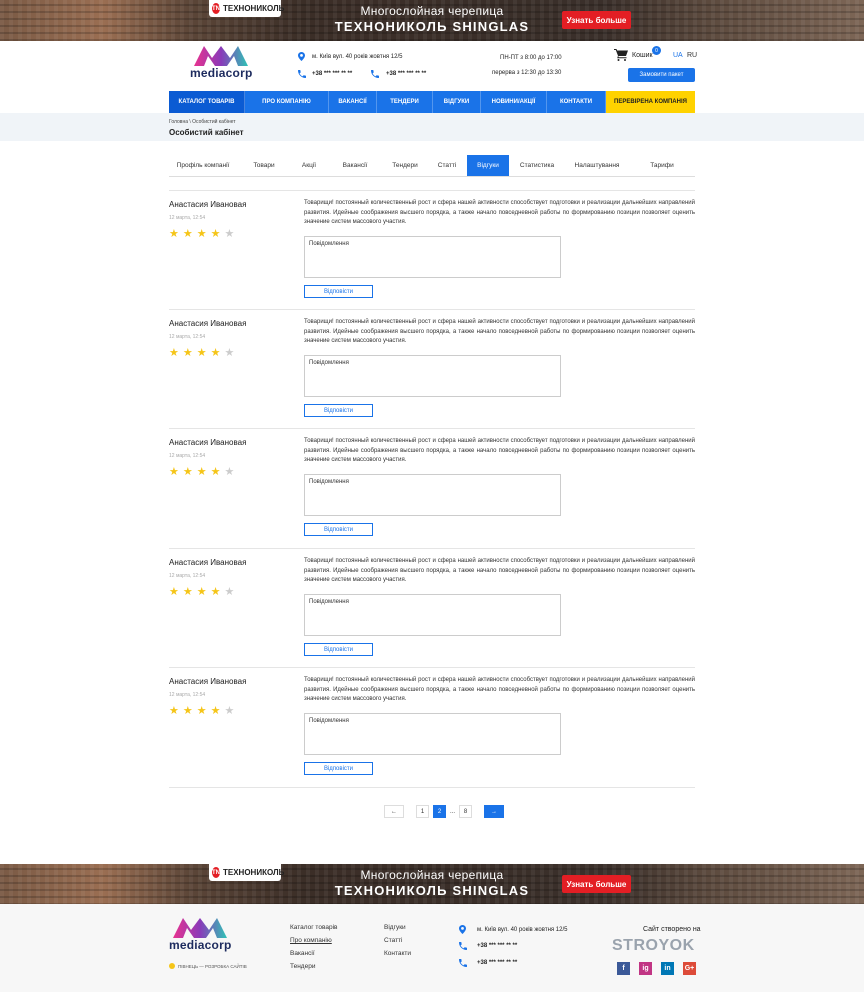  I want to click on nav-verified-company: ПЕРЕВІРЕНА КОМПАНІЯ, so click(650, 102).